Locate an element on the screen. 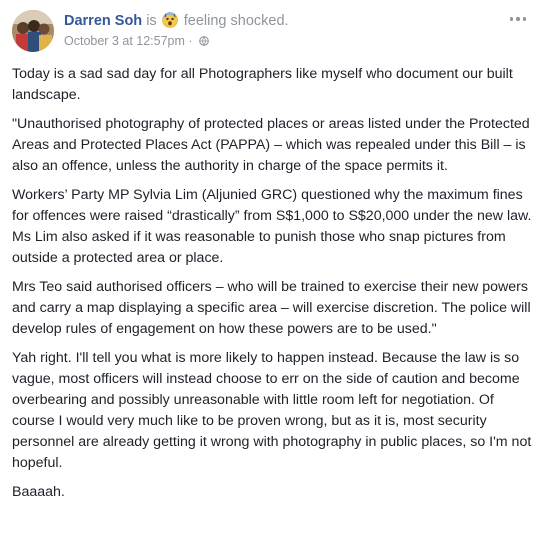 This screenshot has width=541, height=543. feeling-text: feeling shocked. is located at coordinates (236, 21).